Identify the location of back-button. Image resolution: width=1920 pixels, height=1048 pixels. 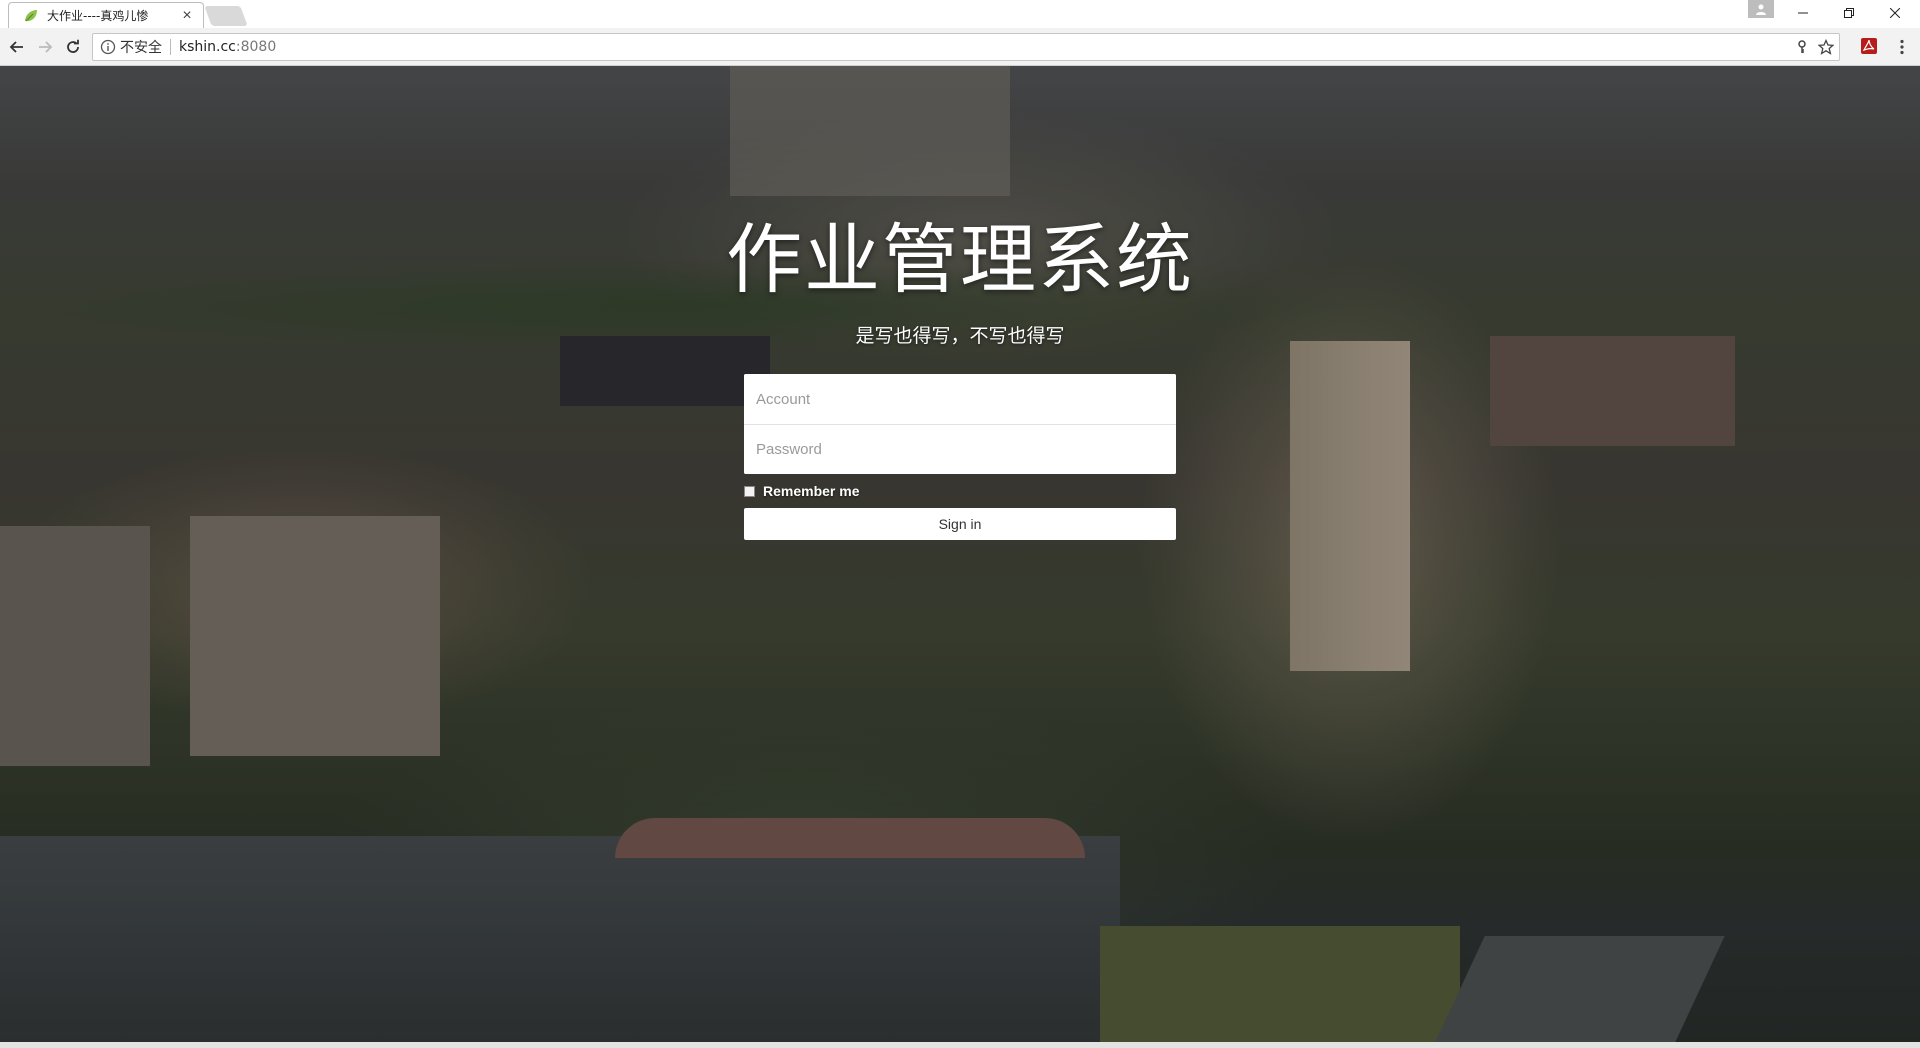
(17, 47).